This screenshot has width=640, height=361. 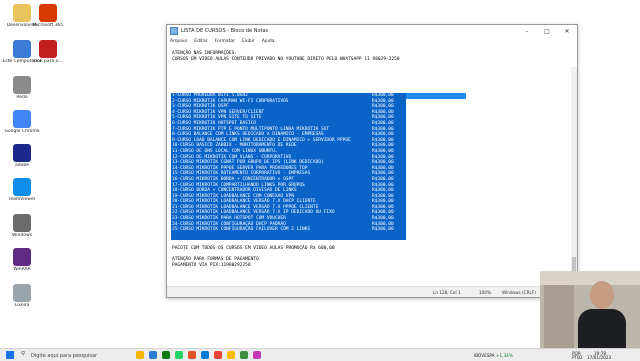 I want to click on footer-line: PAGAMENTO VIA PIX:11980292250, so click(x=211, y=265).